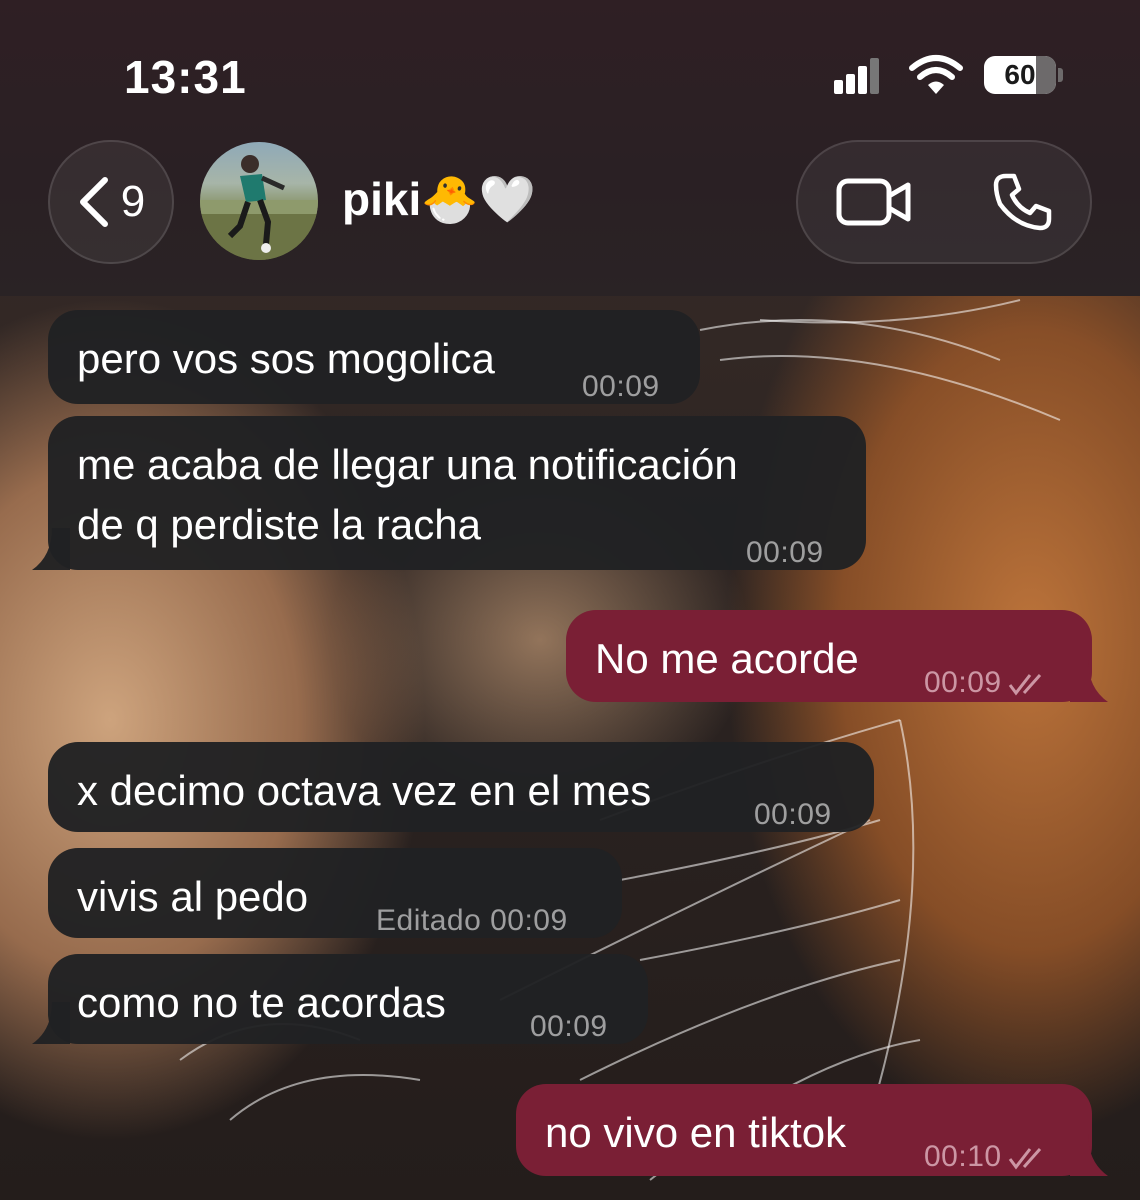  What do you see at coordinates (279, 524) in the screenshot?
I see `message-text-line-2: de q perdiste la racha` at bounding box center [279, 524].